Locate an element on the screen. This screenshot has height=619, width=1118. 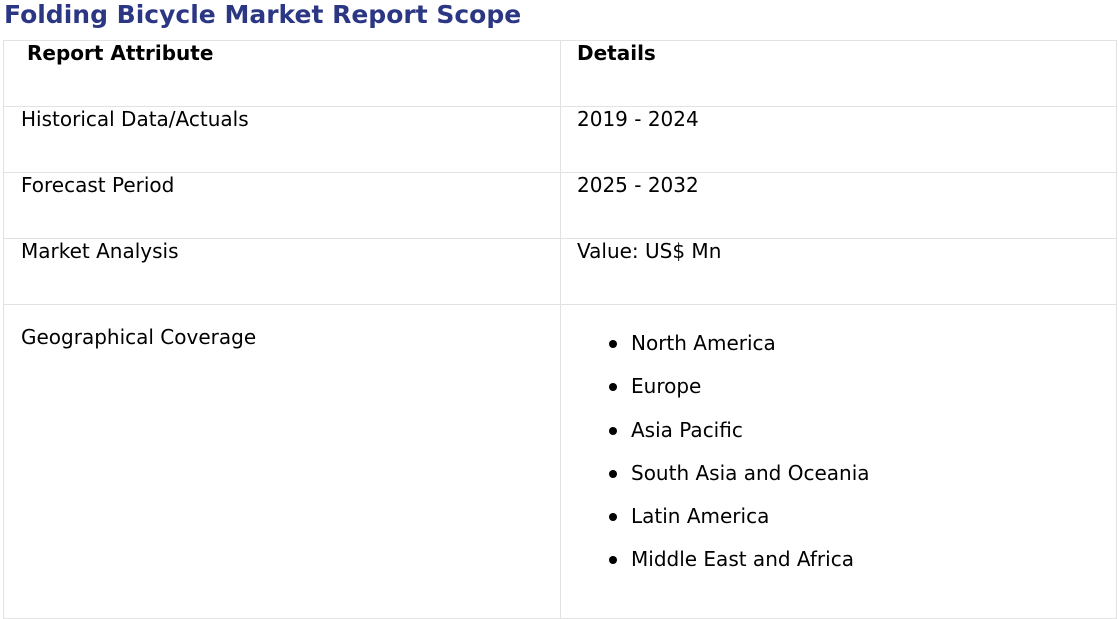
list-item: Latin America is located at coordinates (862, 523).